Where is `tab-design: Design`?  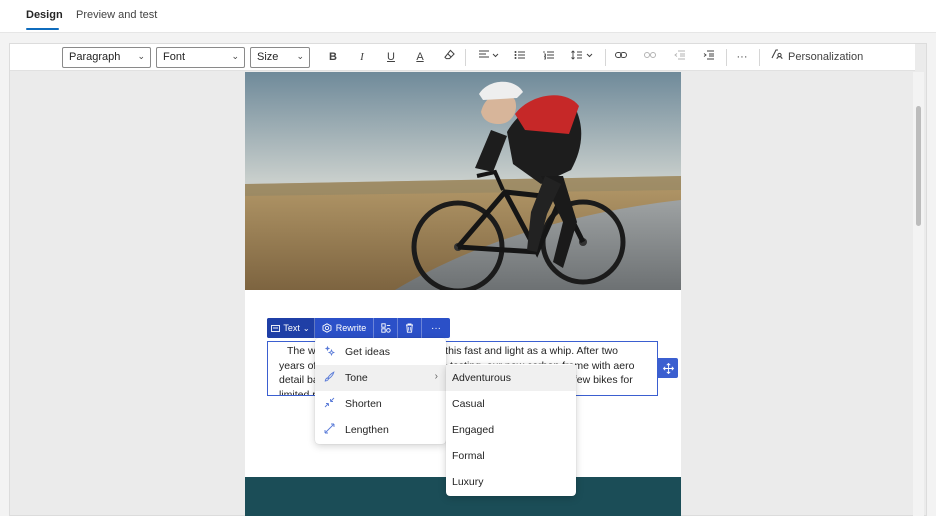 tab-design: Design is located at coordinates (44, 15).